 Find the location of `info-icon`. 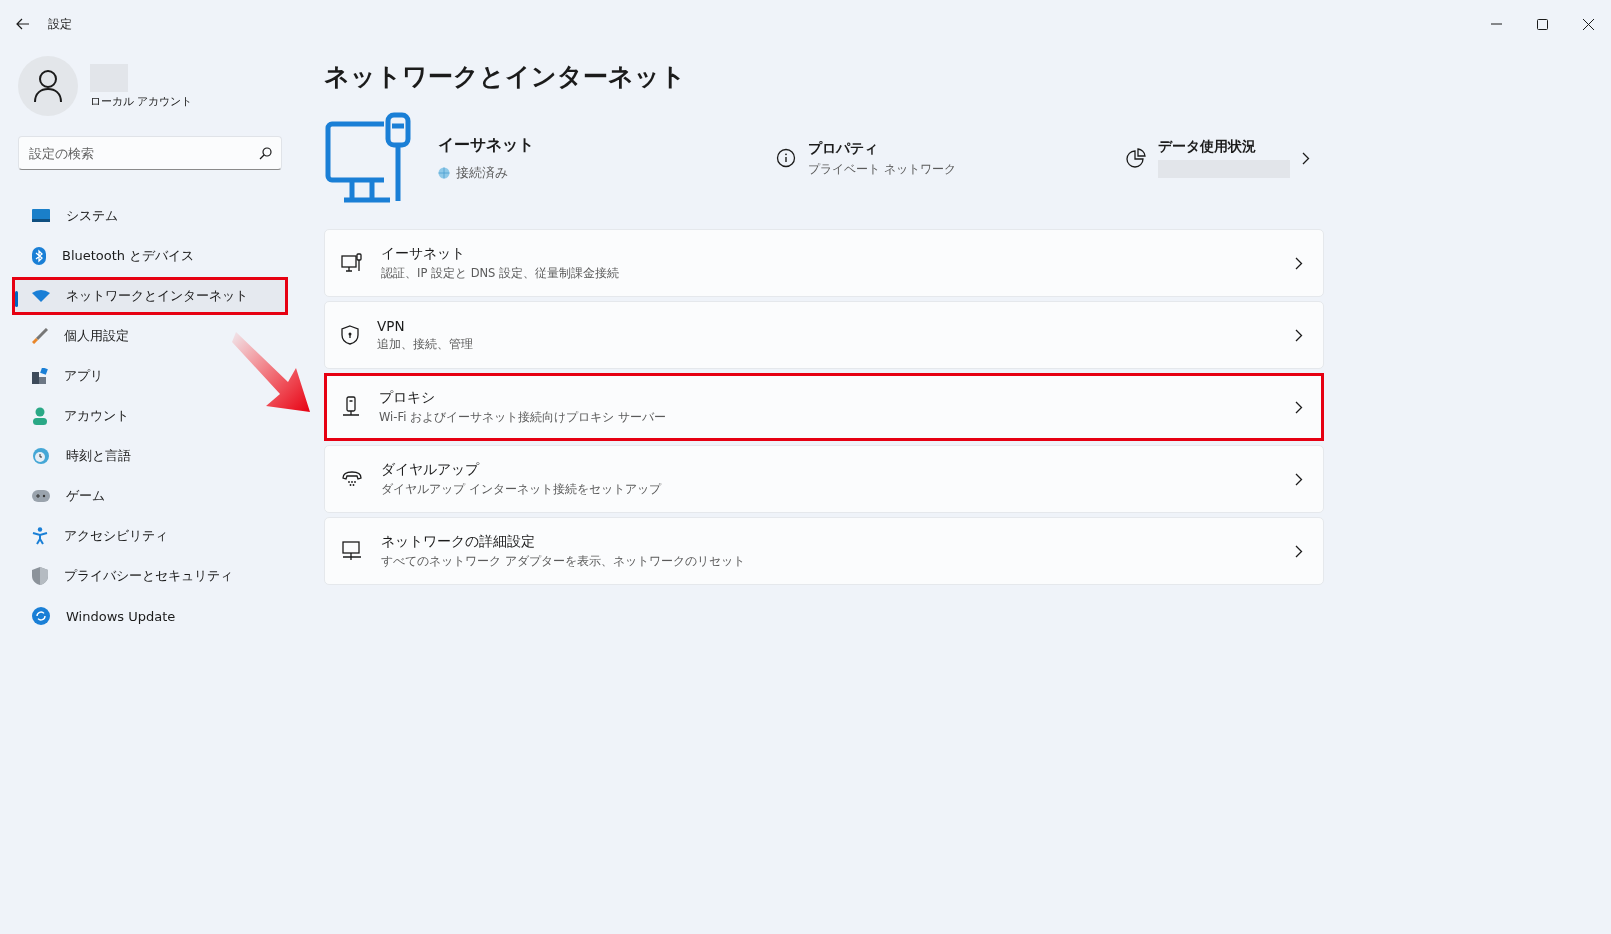

info-icon is located at coordinates (786, 158).